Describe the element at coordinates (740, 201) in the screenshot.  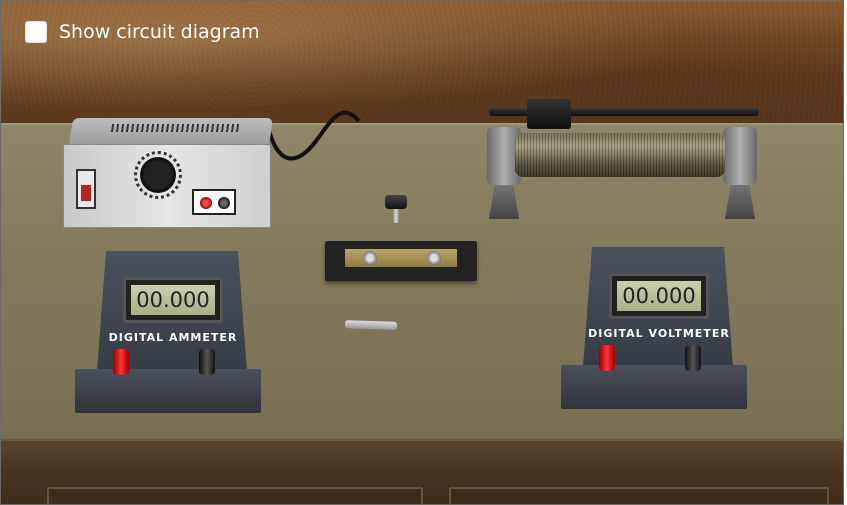
I see `rheostat-foot-right` at that location.